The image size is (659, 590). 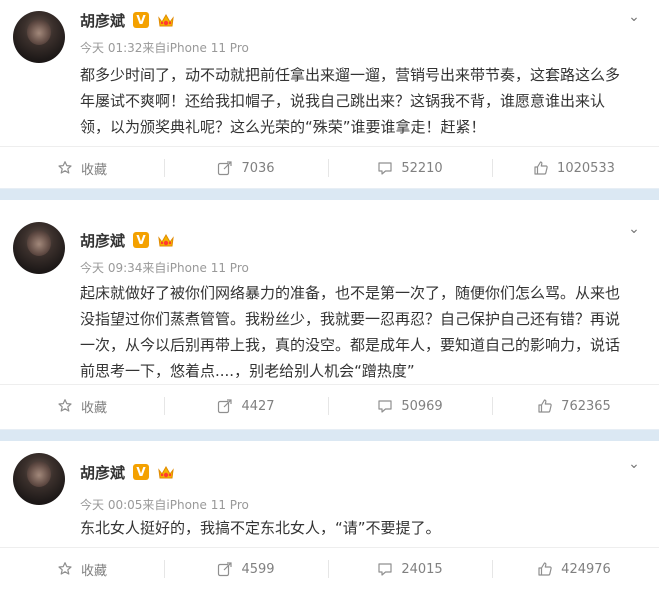 I want to click on like-count: 1020533, so click(x=586, y=168).